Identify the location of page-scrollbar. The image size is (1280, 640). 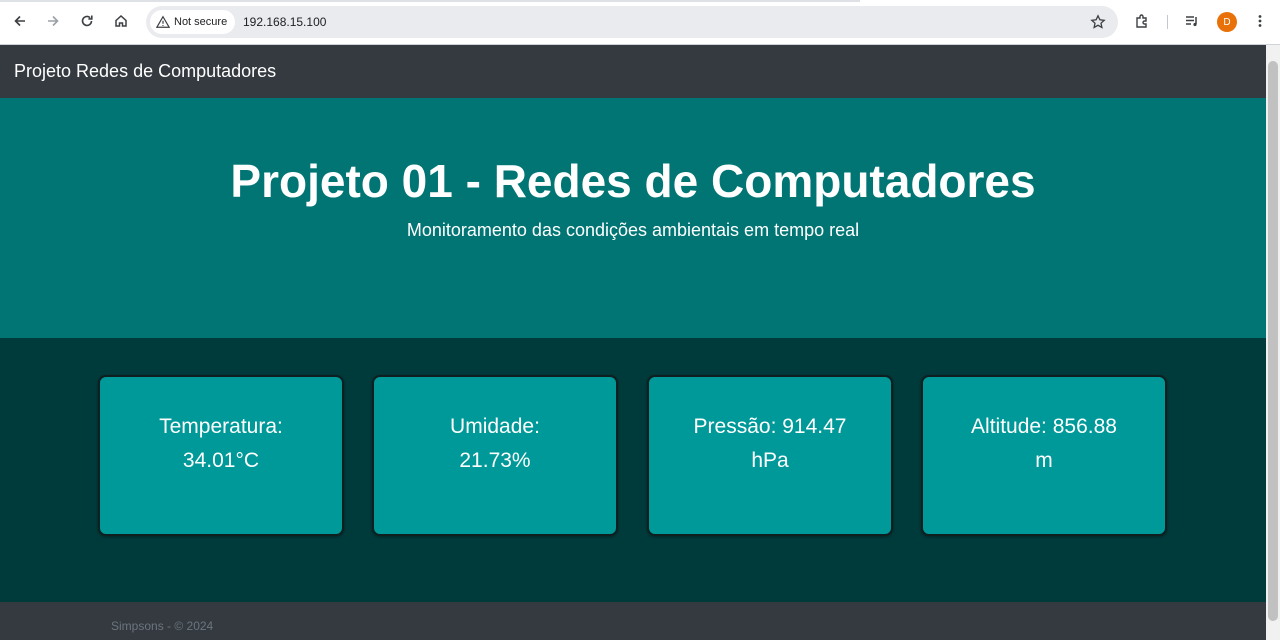
(1273, 342).